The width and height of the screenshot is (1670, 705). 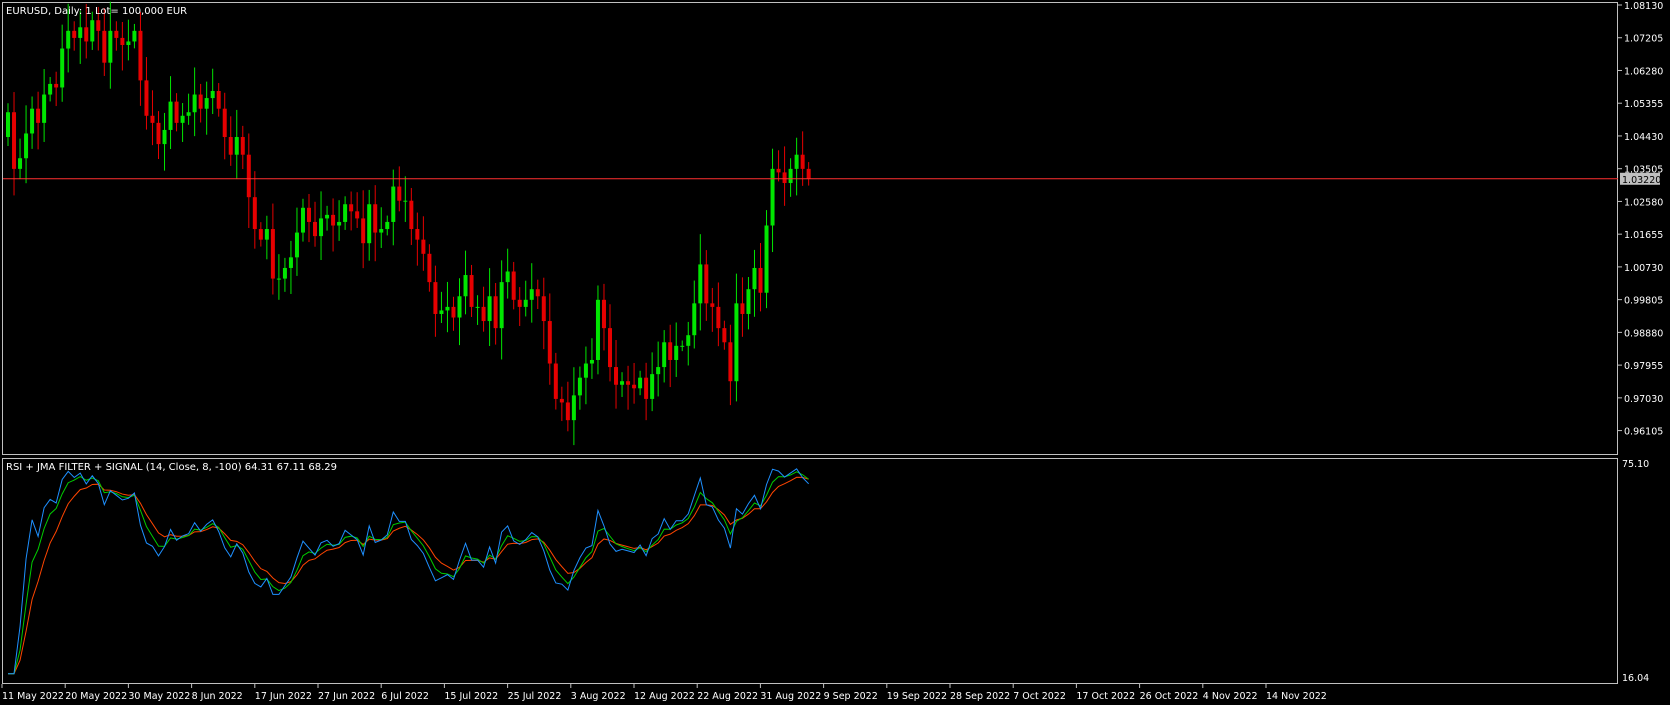 I want to click on x-tick-label: 11 May 2022, so click(x=33, y=696).